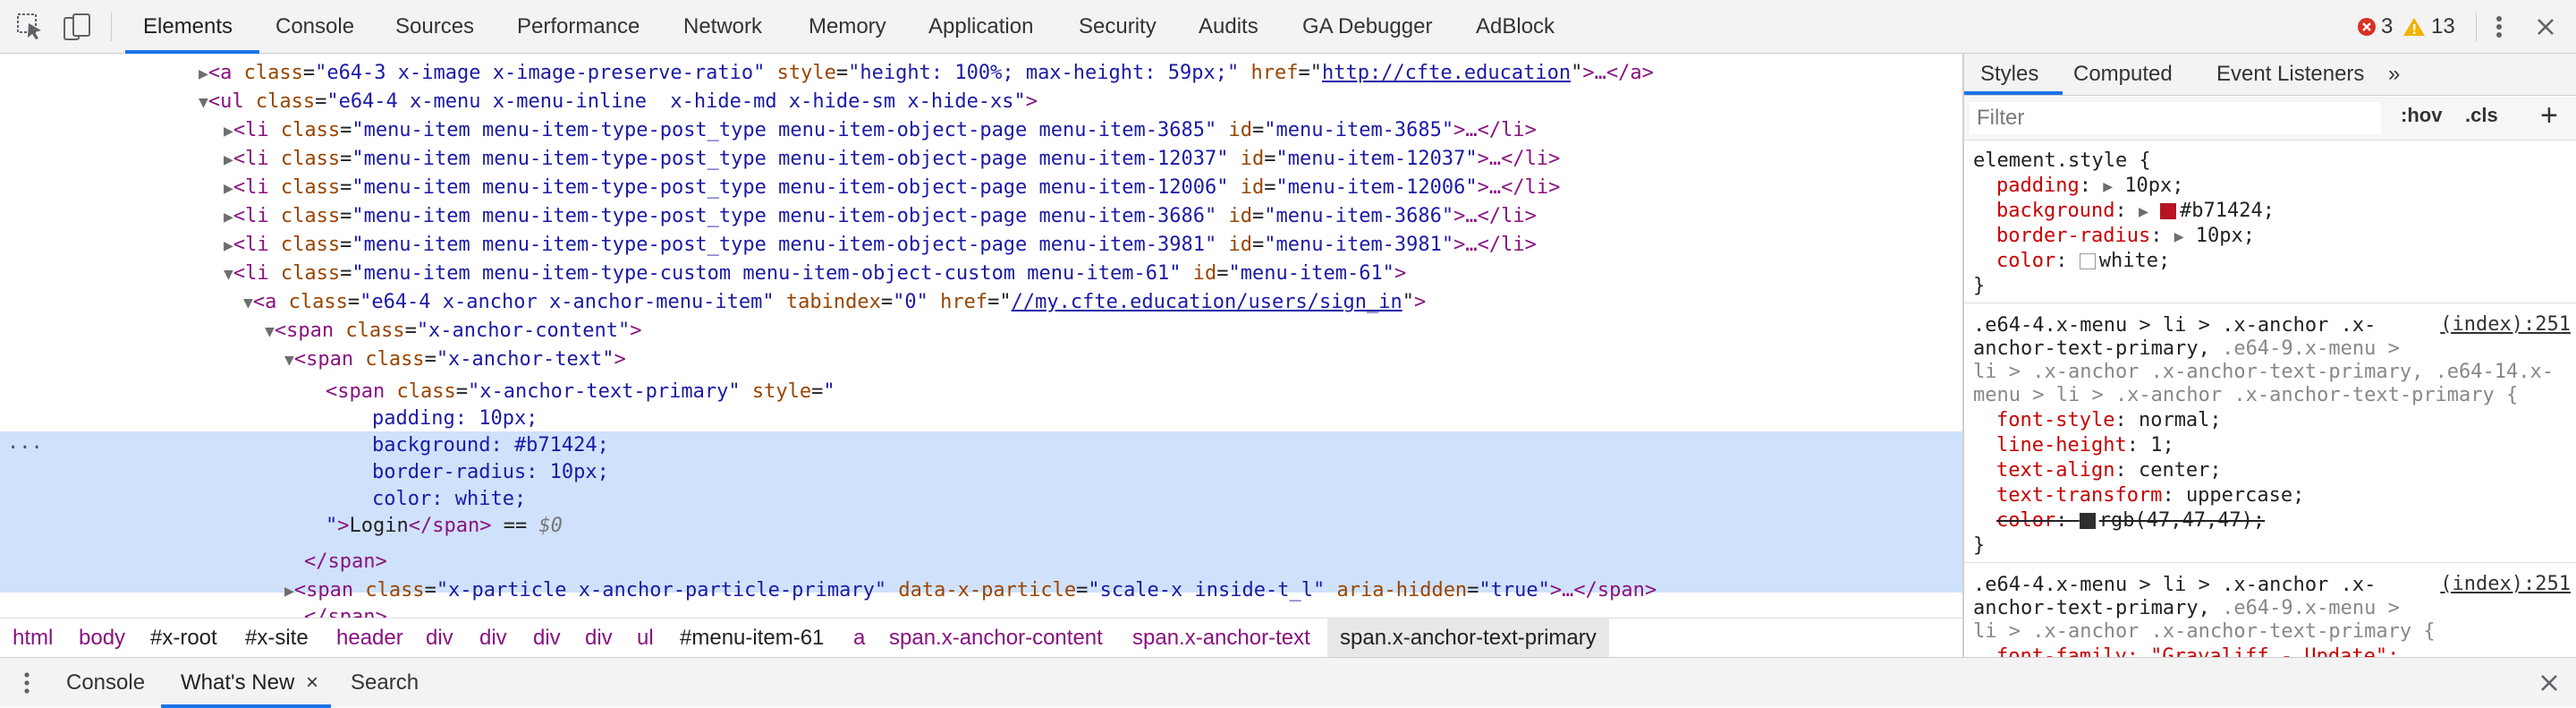 The image size is (2576, 708). What do you see at coordinates (1228, 27) in the screenshot?
I see `tab-audits: Audits` at bounding box center [1228, 27].